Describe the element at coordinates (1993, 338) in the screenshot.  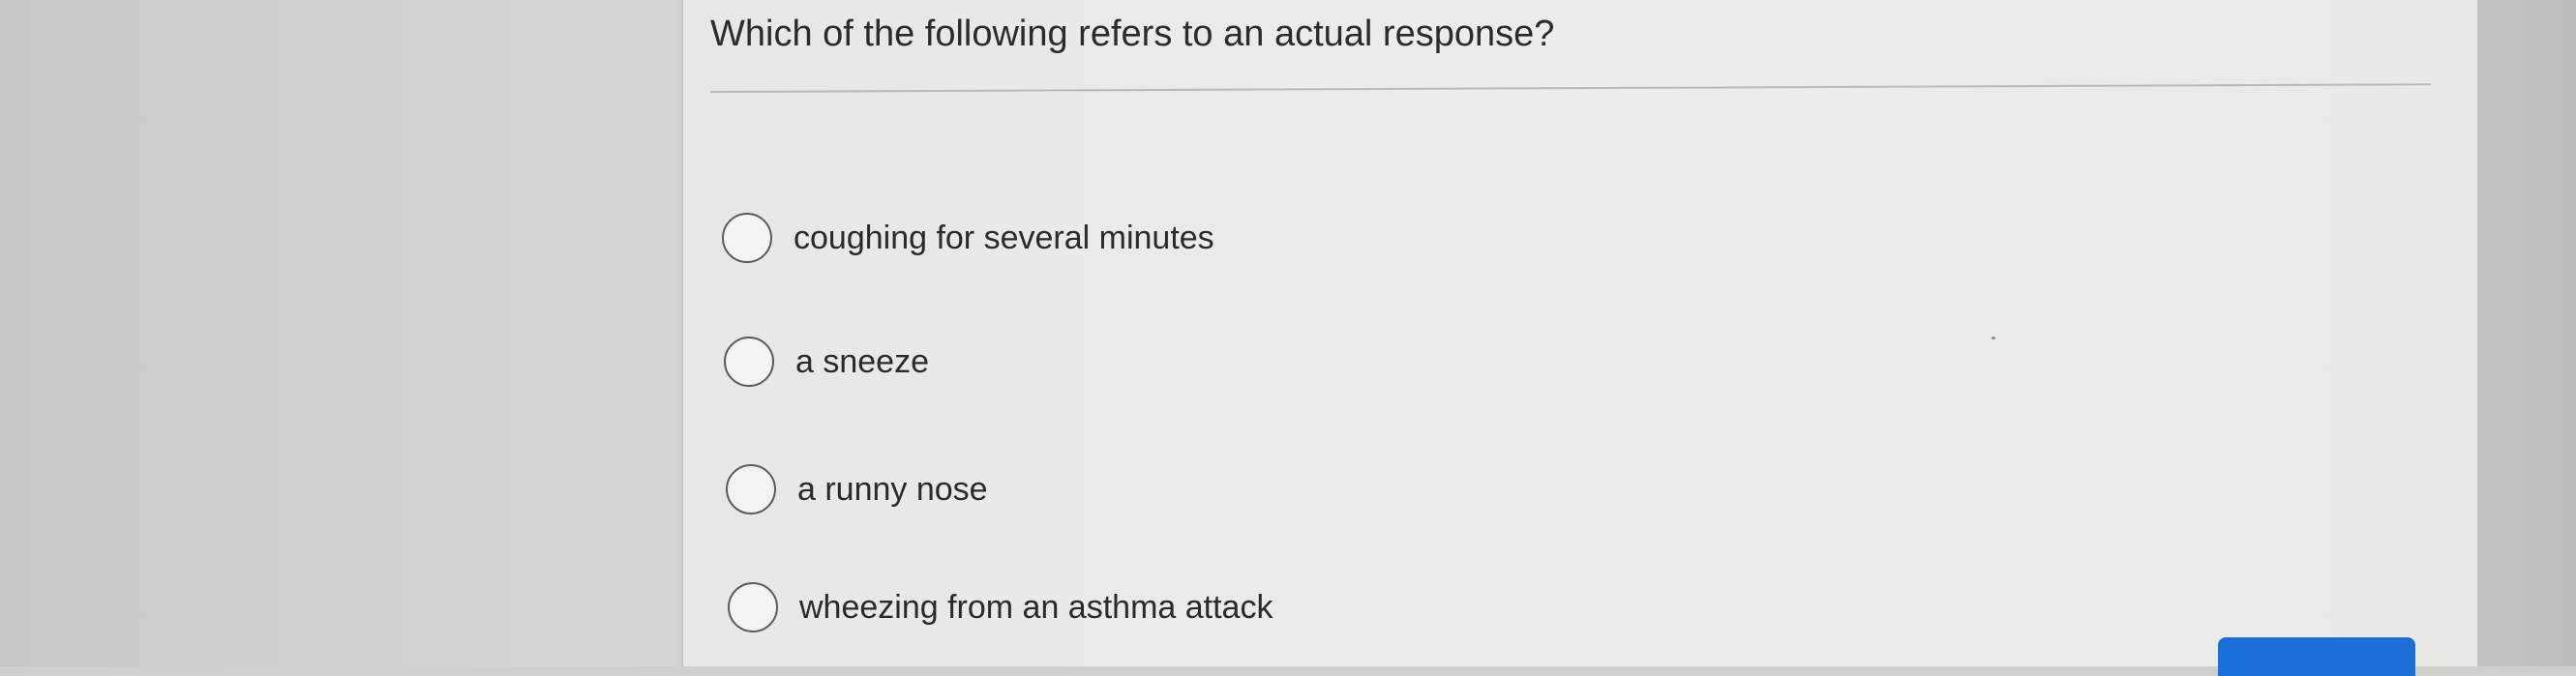
I see `screen-speck` at that location.